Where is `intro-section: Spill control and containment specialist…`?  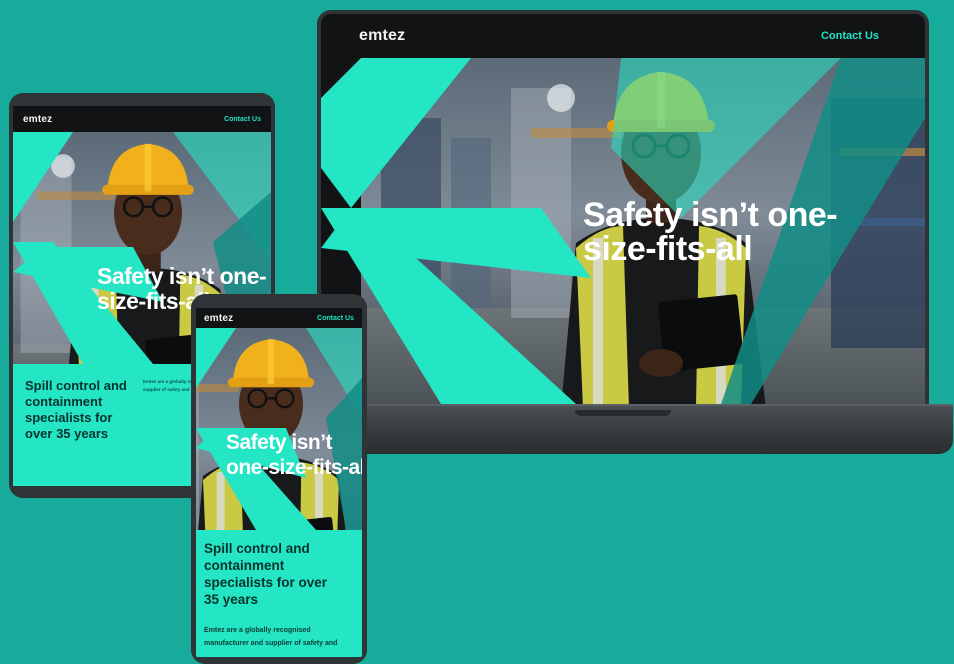 intro-section: Spill control and containment specialist… is located at coordinates (279, 593).